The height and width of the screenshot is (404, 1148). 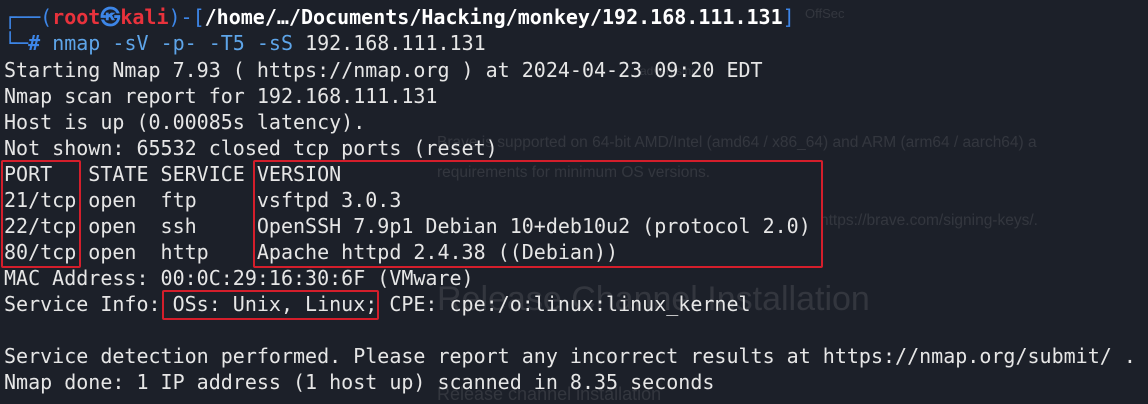 What do you see at coordinates (16, 43) in the screenshot?
I see `prompt-line2-prefix: └─` at bounding box center [16, 43].